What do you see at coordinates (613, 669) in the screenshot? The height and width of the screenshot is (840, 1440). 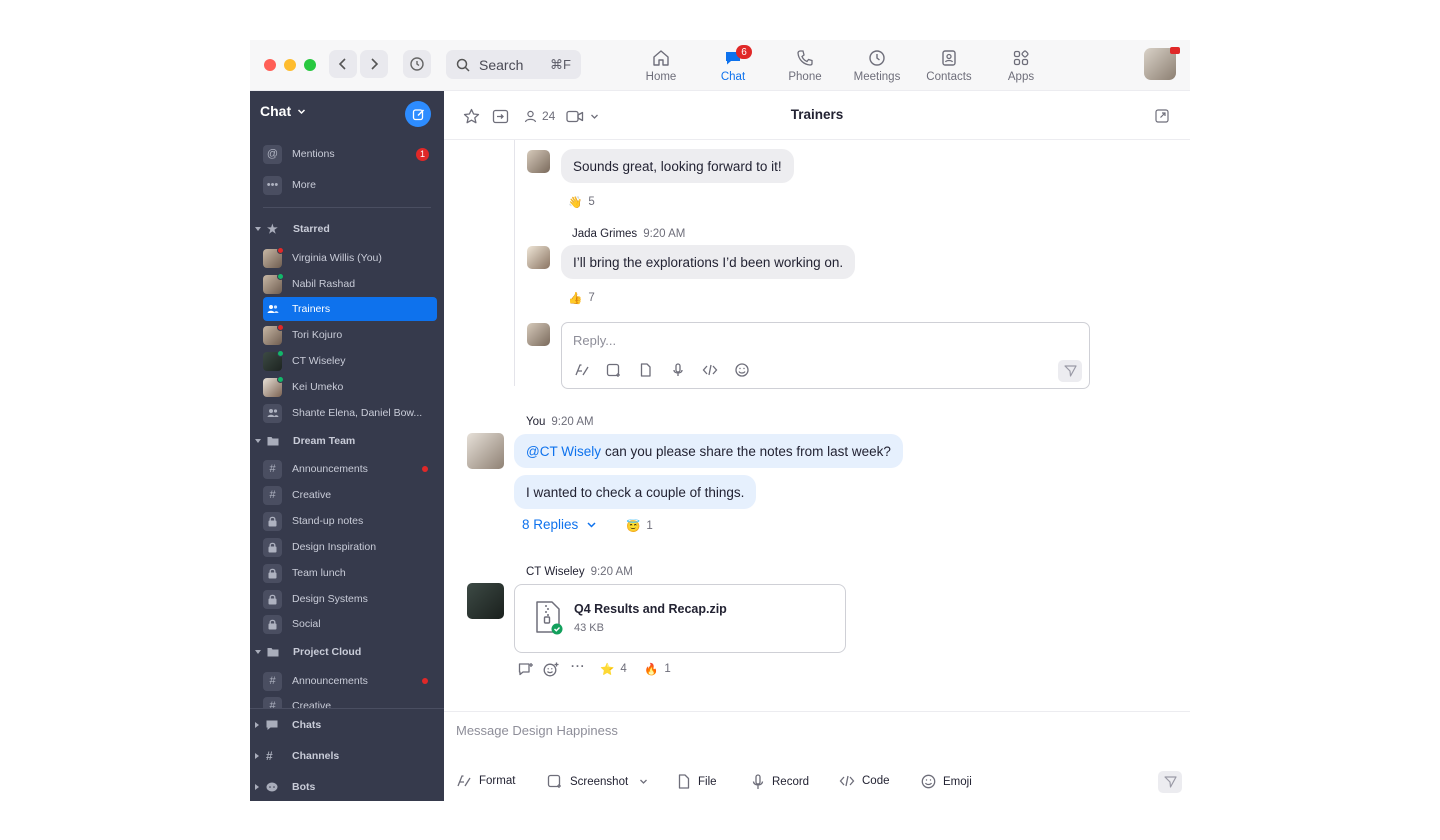 I see `reaction-chip: ⭐ 4` at bounding box center [613, 669].